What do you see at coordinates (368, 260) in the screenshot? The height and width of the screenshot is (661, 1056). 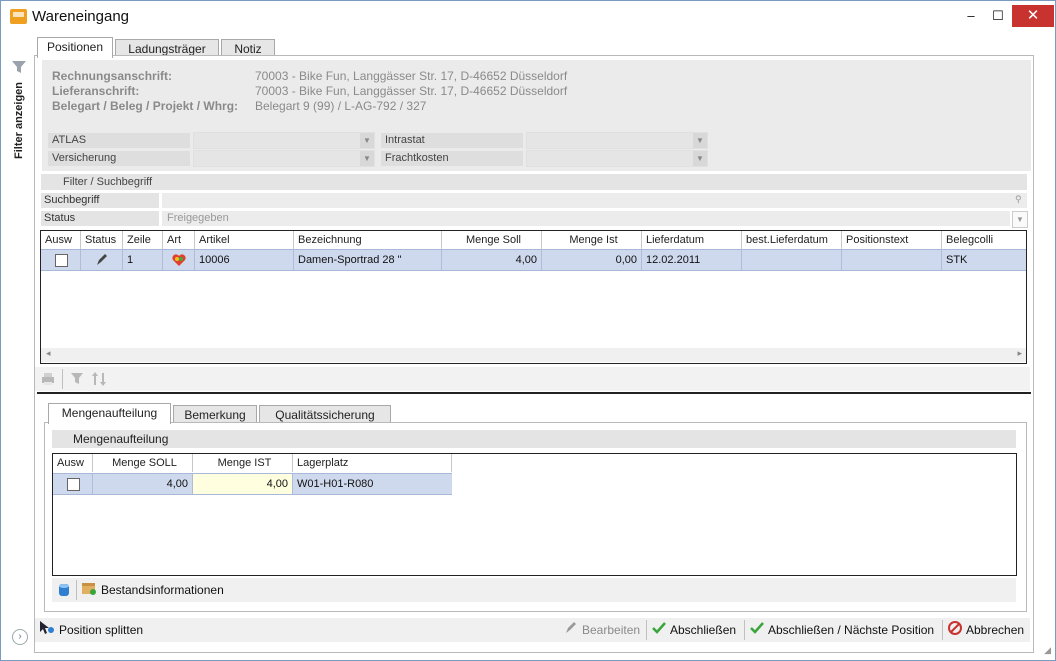 I see `row-bezeichnung: Damen-Sportrad 28 "` at bounding box center [368, 260].